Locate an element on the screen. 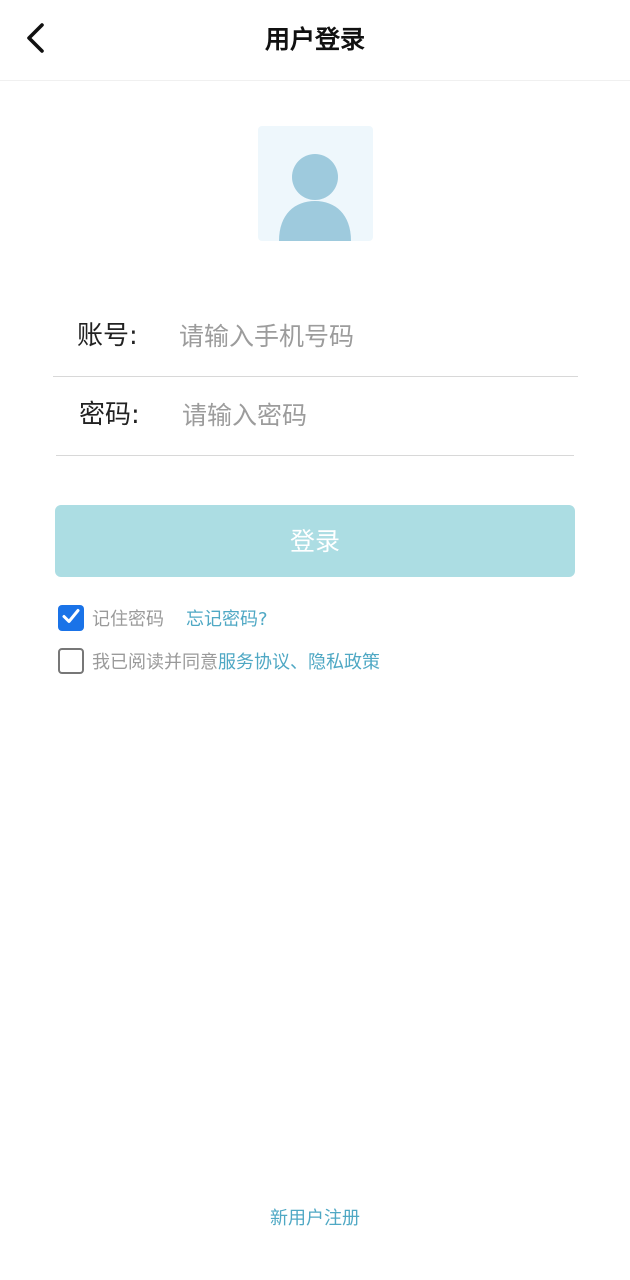 Image resolution: width=630 pixels, height=1280 pixels. agreement-text: 我已阅读并同意 is located at coordinates (155, 662).